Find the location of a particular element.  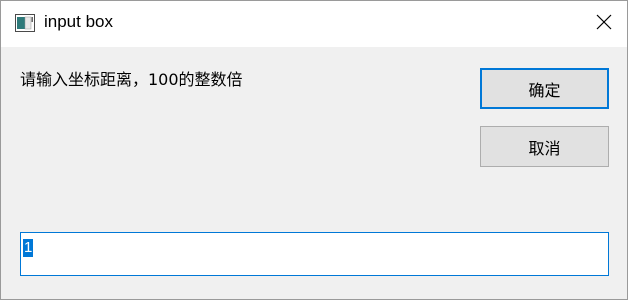

close-icon is located at coordinates (604, 24).